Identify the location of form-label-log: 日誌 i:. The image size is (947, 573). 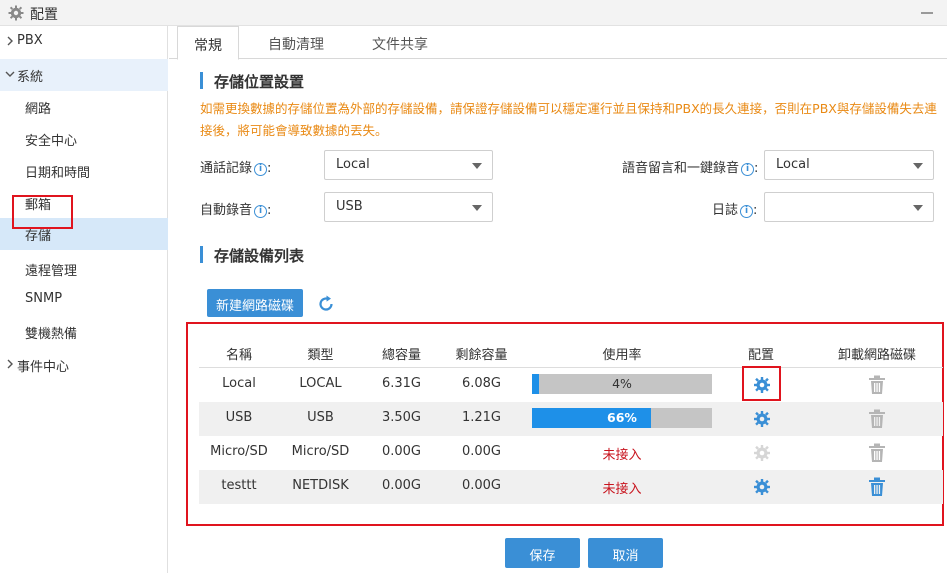
(735, 210).